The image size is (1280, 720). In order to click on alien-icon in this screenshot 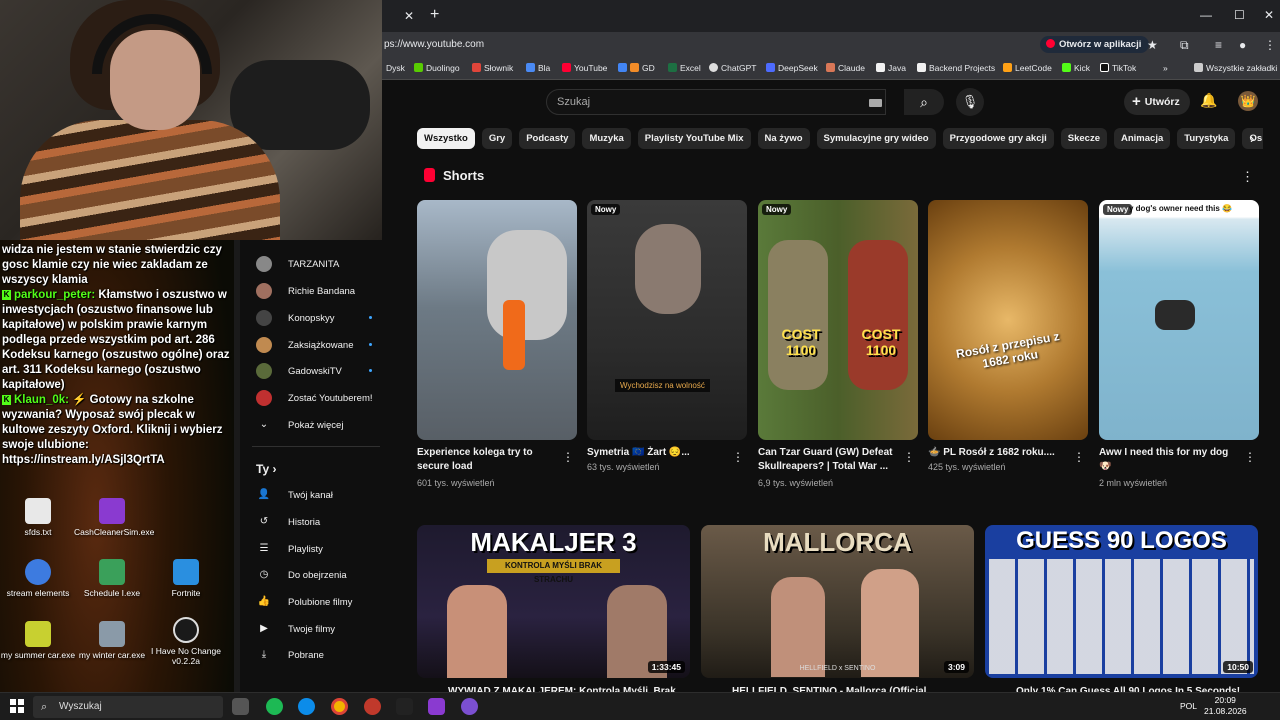, I will do `click(404, 706)`.